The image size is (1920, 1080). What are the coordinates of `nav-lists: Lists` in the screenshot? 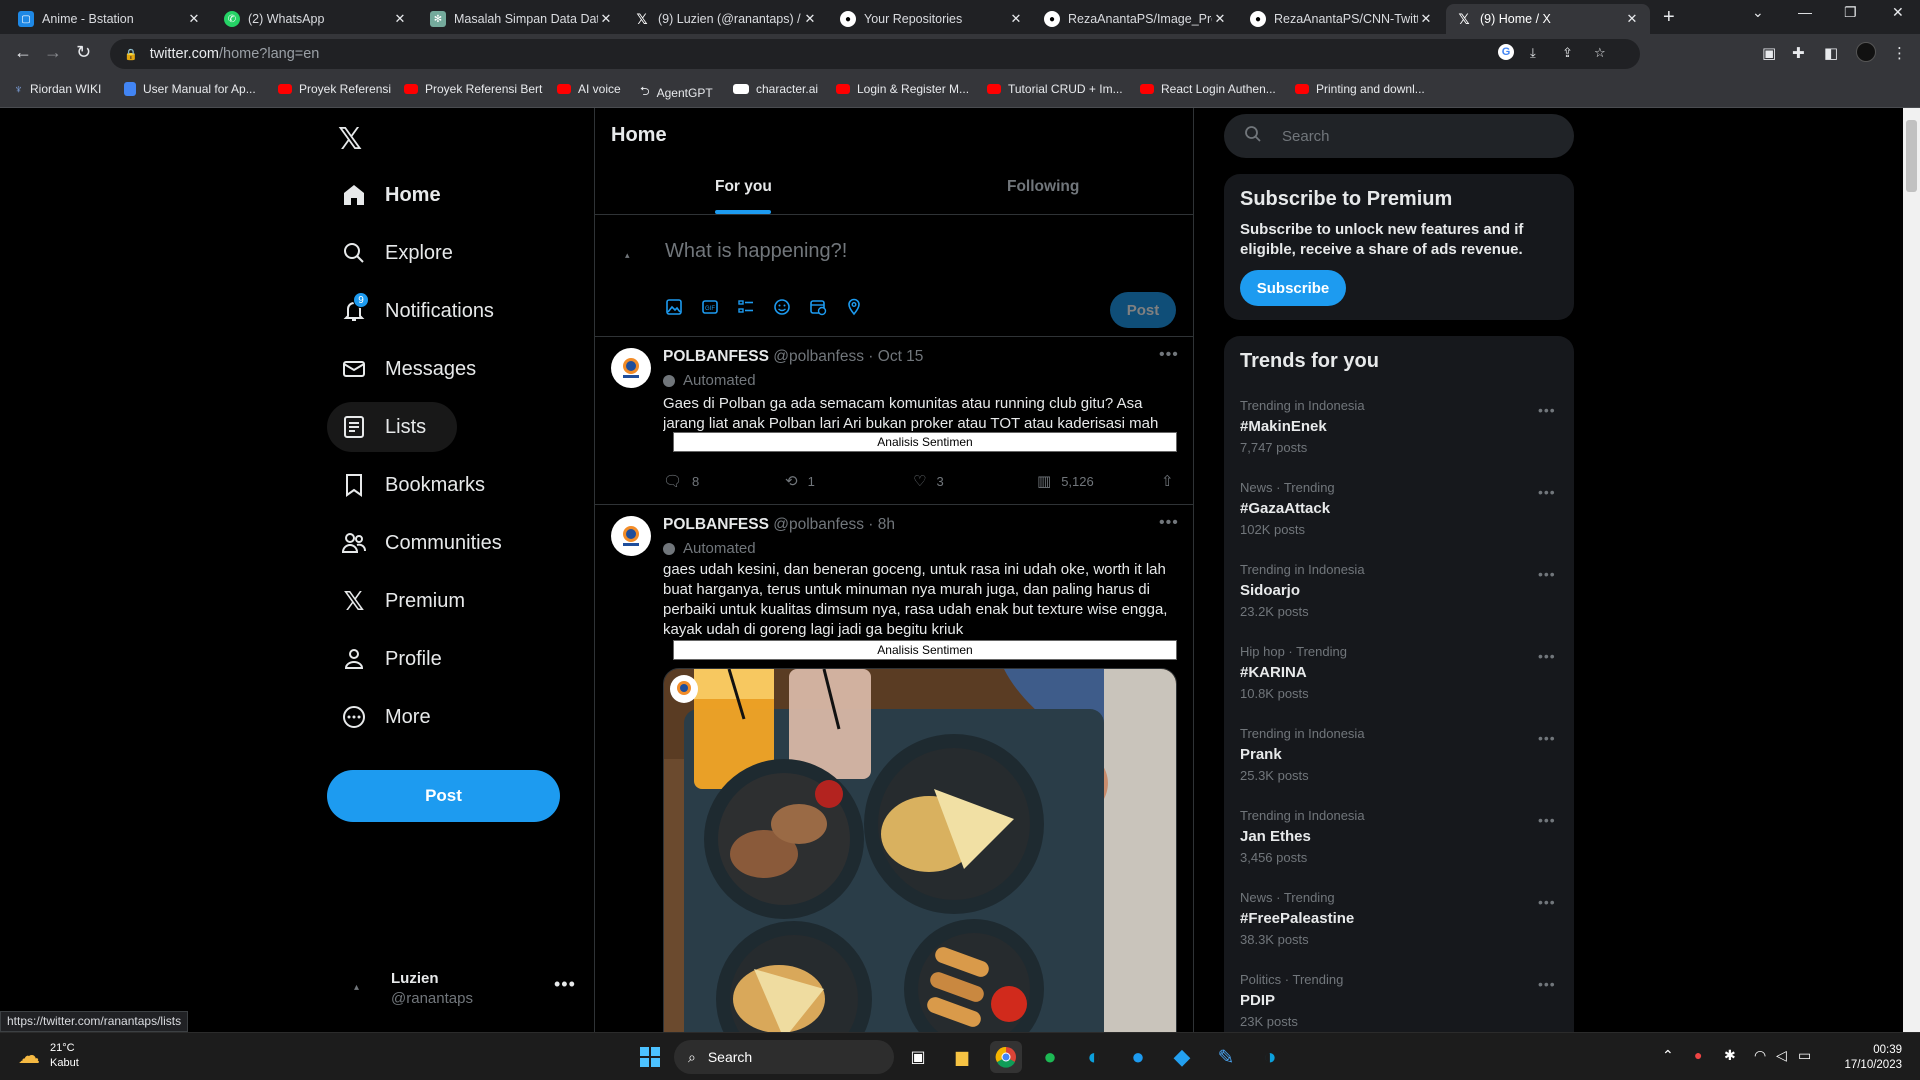 It's located at (392, 427).